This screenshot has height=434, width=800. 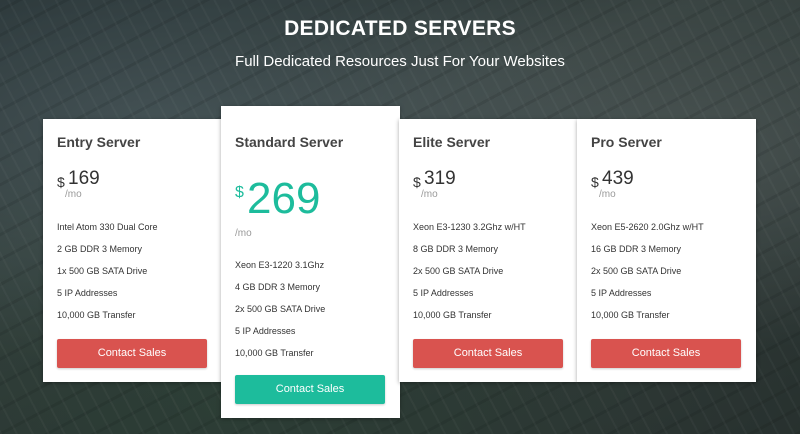 I want to click on price-amount: 269, so click(x=284, y=198).